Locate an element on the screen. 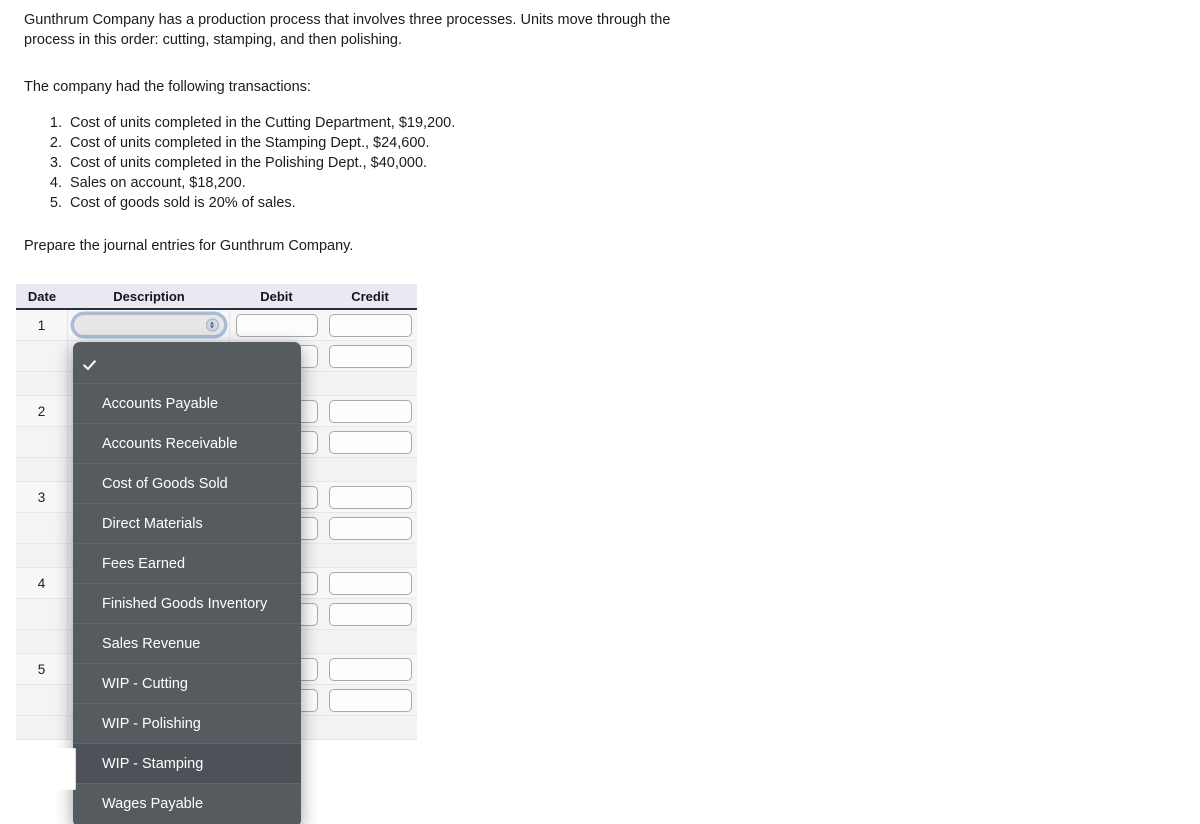 The width and height of the screenshot is (1200, 824). check-icon is located at coordinates (90, 363).